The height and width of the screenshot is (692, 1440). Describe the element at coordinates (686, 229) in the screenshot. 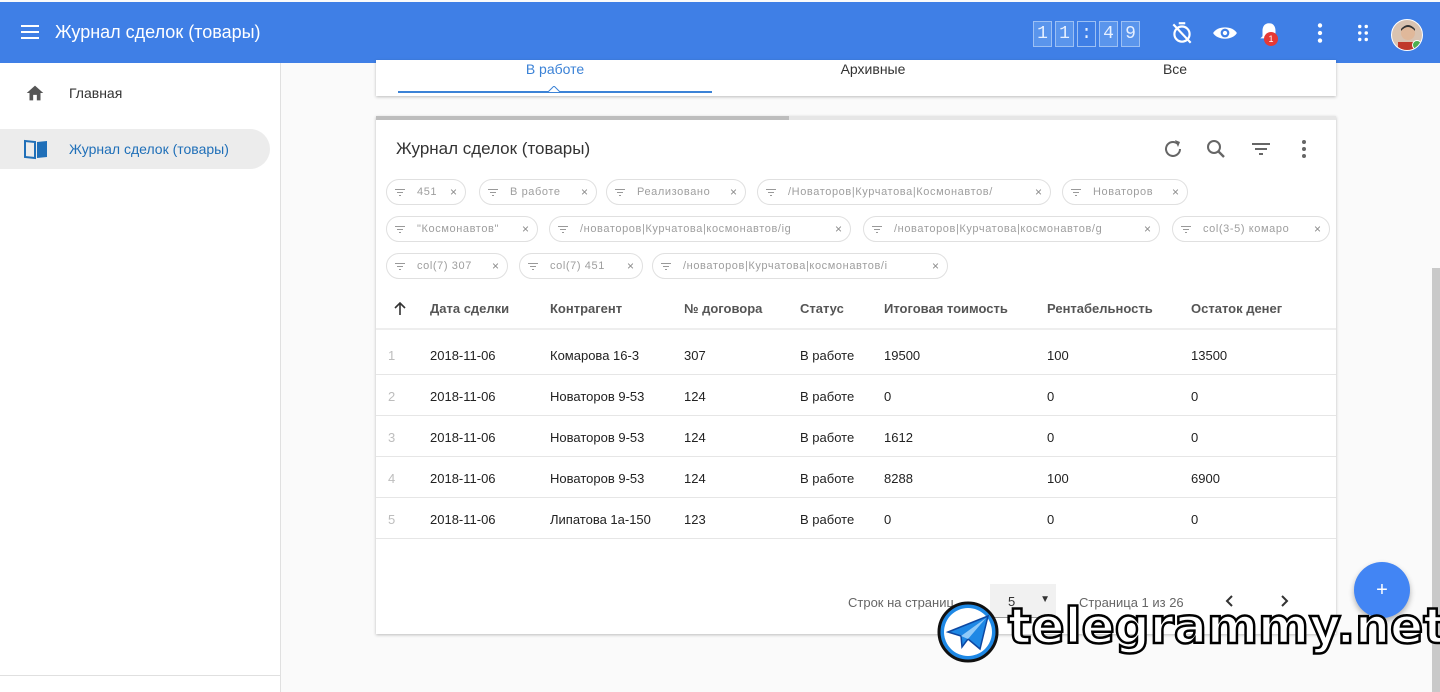

I see `filter-chip-label: /новаторов|Курчатова|космонавтов/ig` at that location.